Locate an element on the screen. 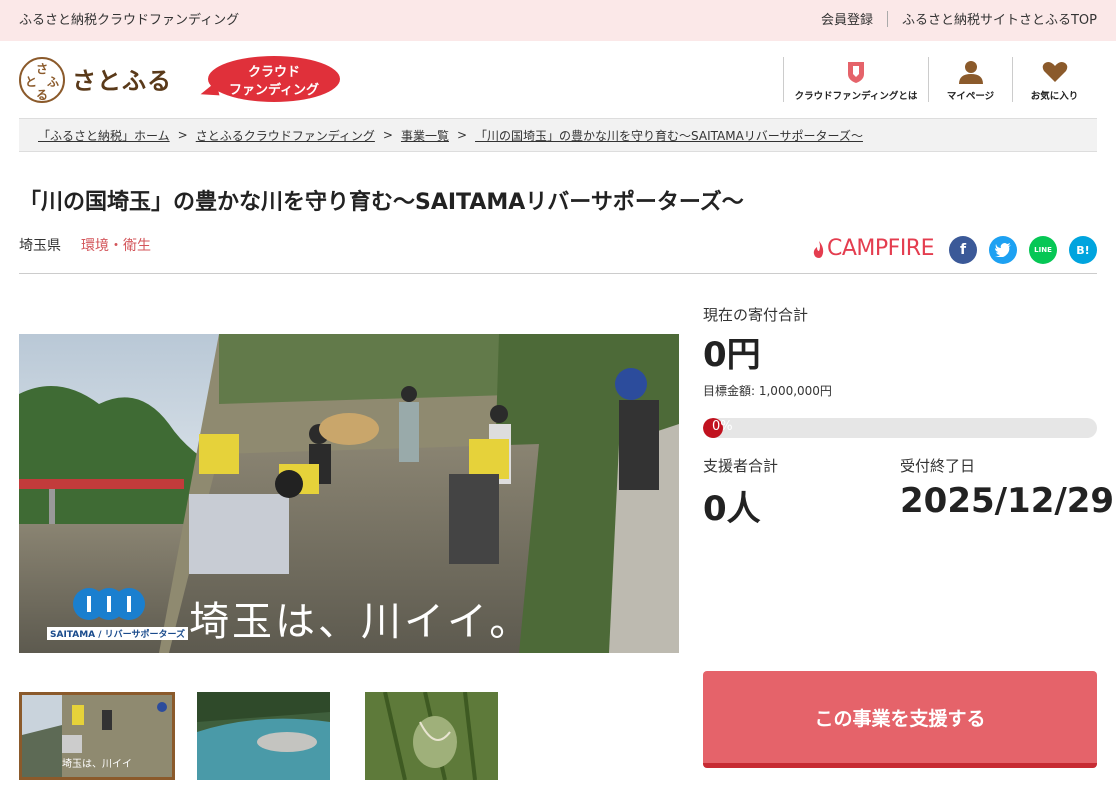 This screenshot has height=791, width=1116. logo-text: さとふる is located at coordinates (122, 78).